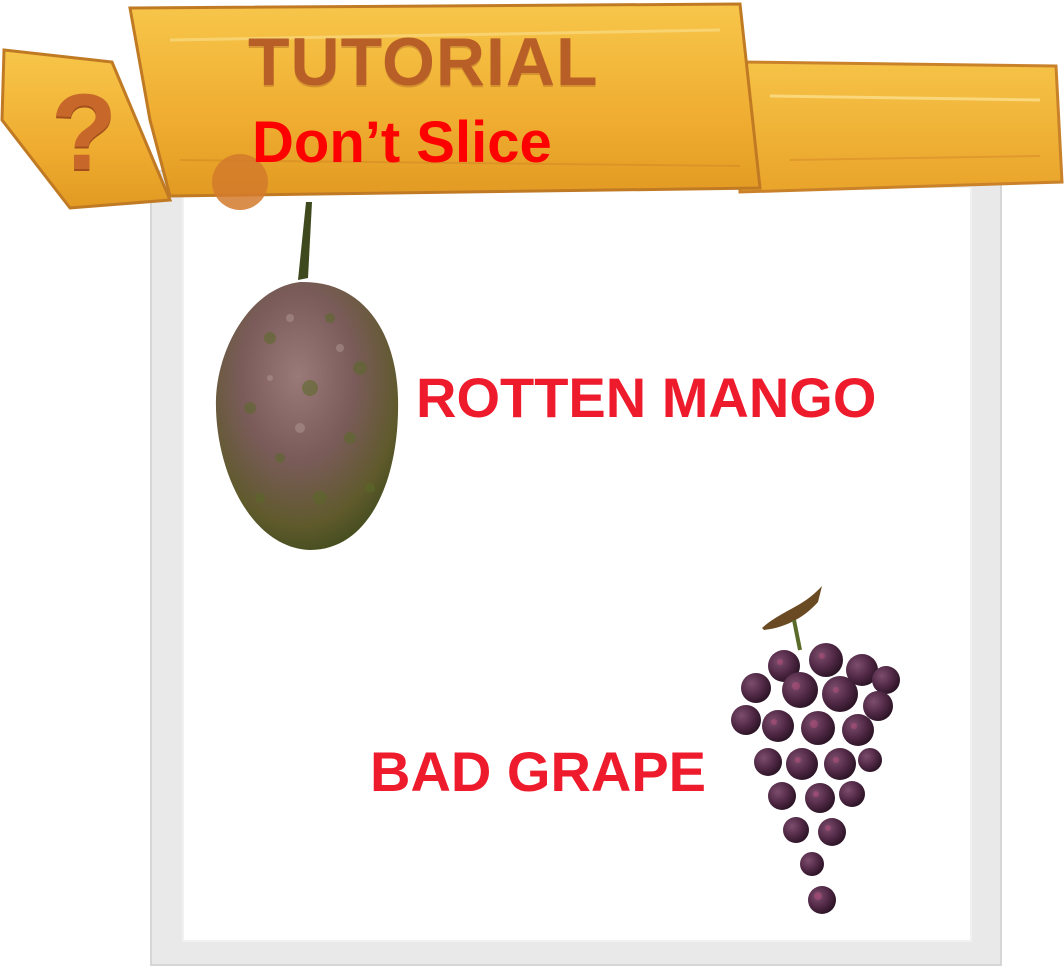  What do you see at coordinates (423, 62) in the screenshot?
I see `tutorial-title: TUTORIAL` at bounding box center [423, 62].